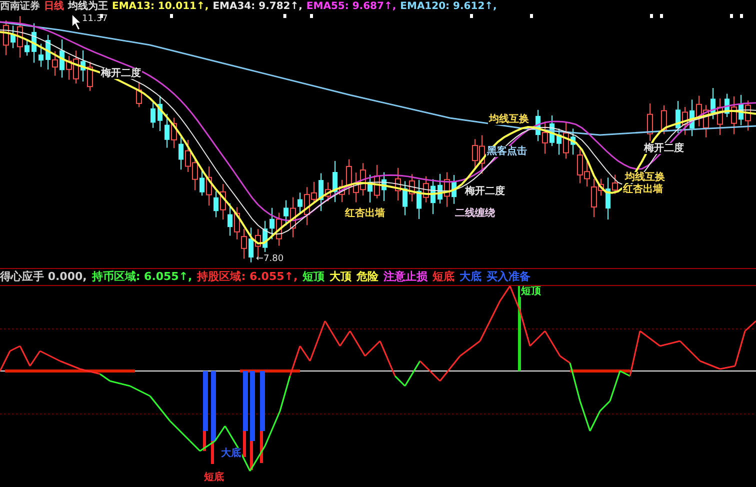  What do you see at coordinates (507, 151) in the screenshot?
I see `pattern-label: 黑客点击` at bounding box center [507, 151].